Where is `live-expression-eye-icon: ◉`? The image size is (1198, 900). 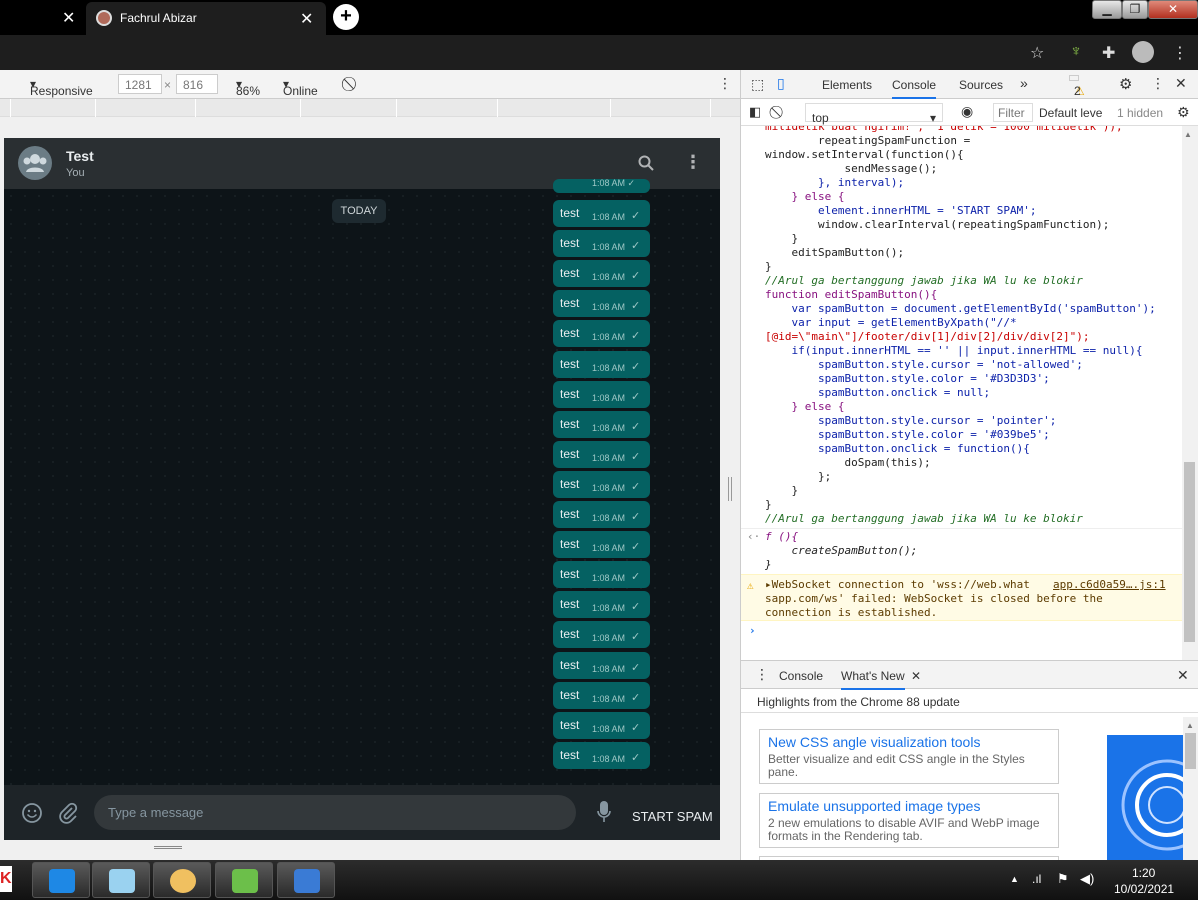
live-expression-eye-icon: ◉ is located at coordinates (967, 111).